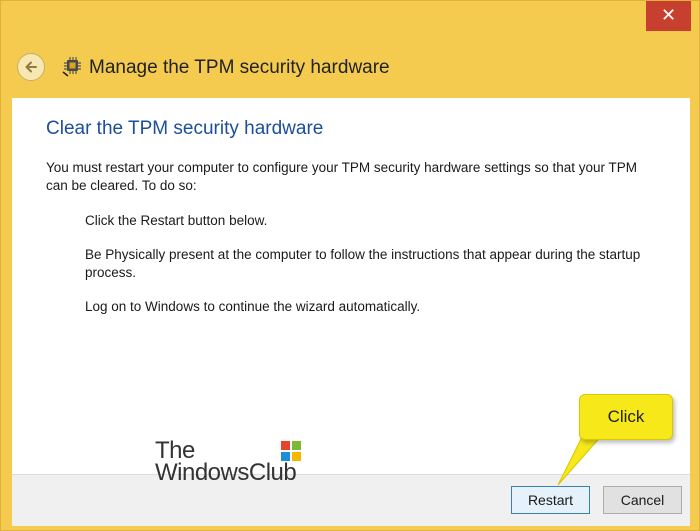 The width and height of the screenshot is (700, 531). I want to click on step-item: Click the Restart button below., so click(176, 220).